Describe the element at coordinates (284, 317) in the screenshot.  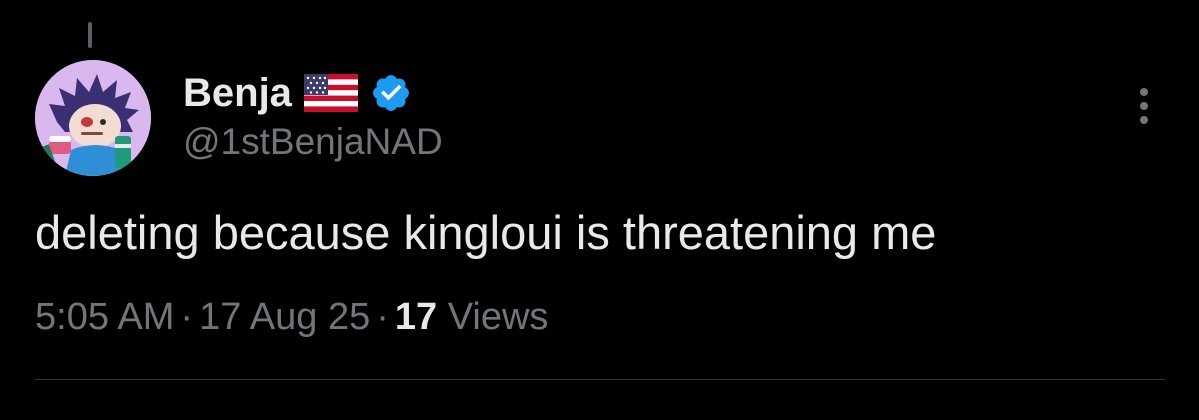
I see `post-date: 17 Aug 25` at that location.